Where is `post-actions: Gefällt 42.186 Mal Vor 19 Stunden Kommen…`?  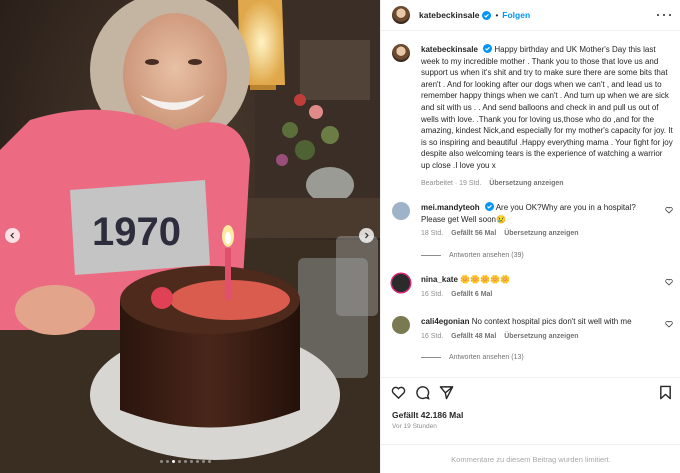 post-actions: Gefällt 42.186 Mal Vor 19 Stunden Kommen… is located at coordinates (530, 425).